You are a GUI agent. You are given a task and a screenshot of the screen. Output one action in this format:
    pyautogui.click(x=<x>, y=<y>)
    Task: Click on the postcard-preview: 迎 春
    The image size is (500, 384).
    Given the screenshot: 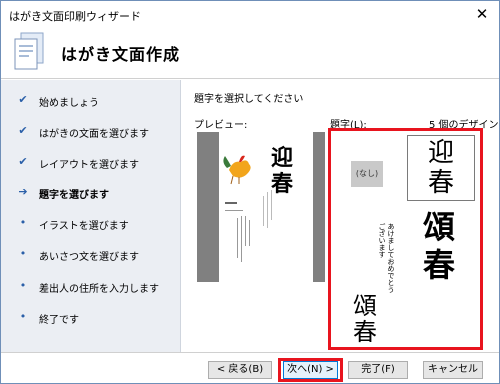 What is the action you would take?
    pyautogui.click(x=266, y=207)
    